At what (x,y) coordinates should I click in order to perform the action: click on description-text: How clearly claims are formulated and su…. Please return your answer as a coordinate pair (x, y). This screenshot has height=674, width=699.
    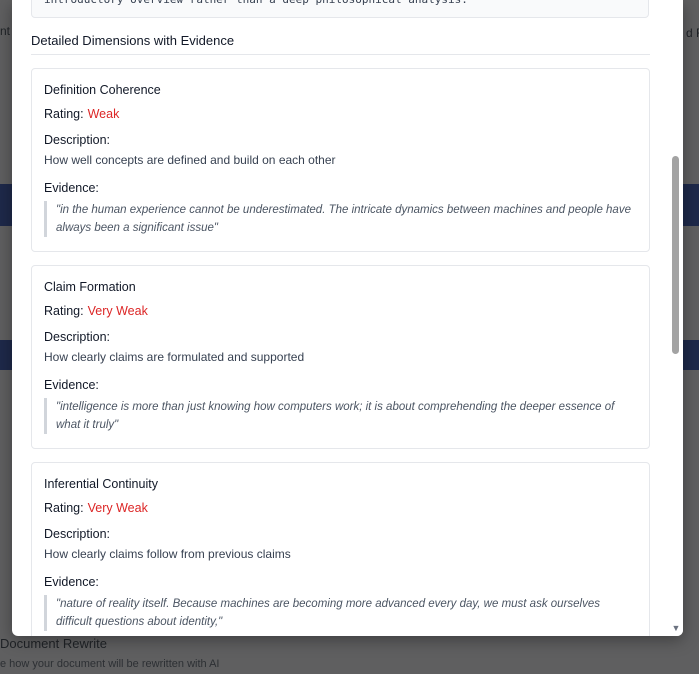
    Looking at the image, I should click on (174, 357).